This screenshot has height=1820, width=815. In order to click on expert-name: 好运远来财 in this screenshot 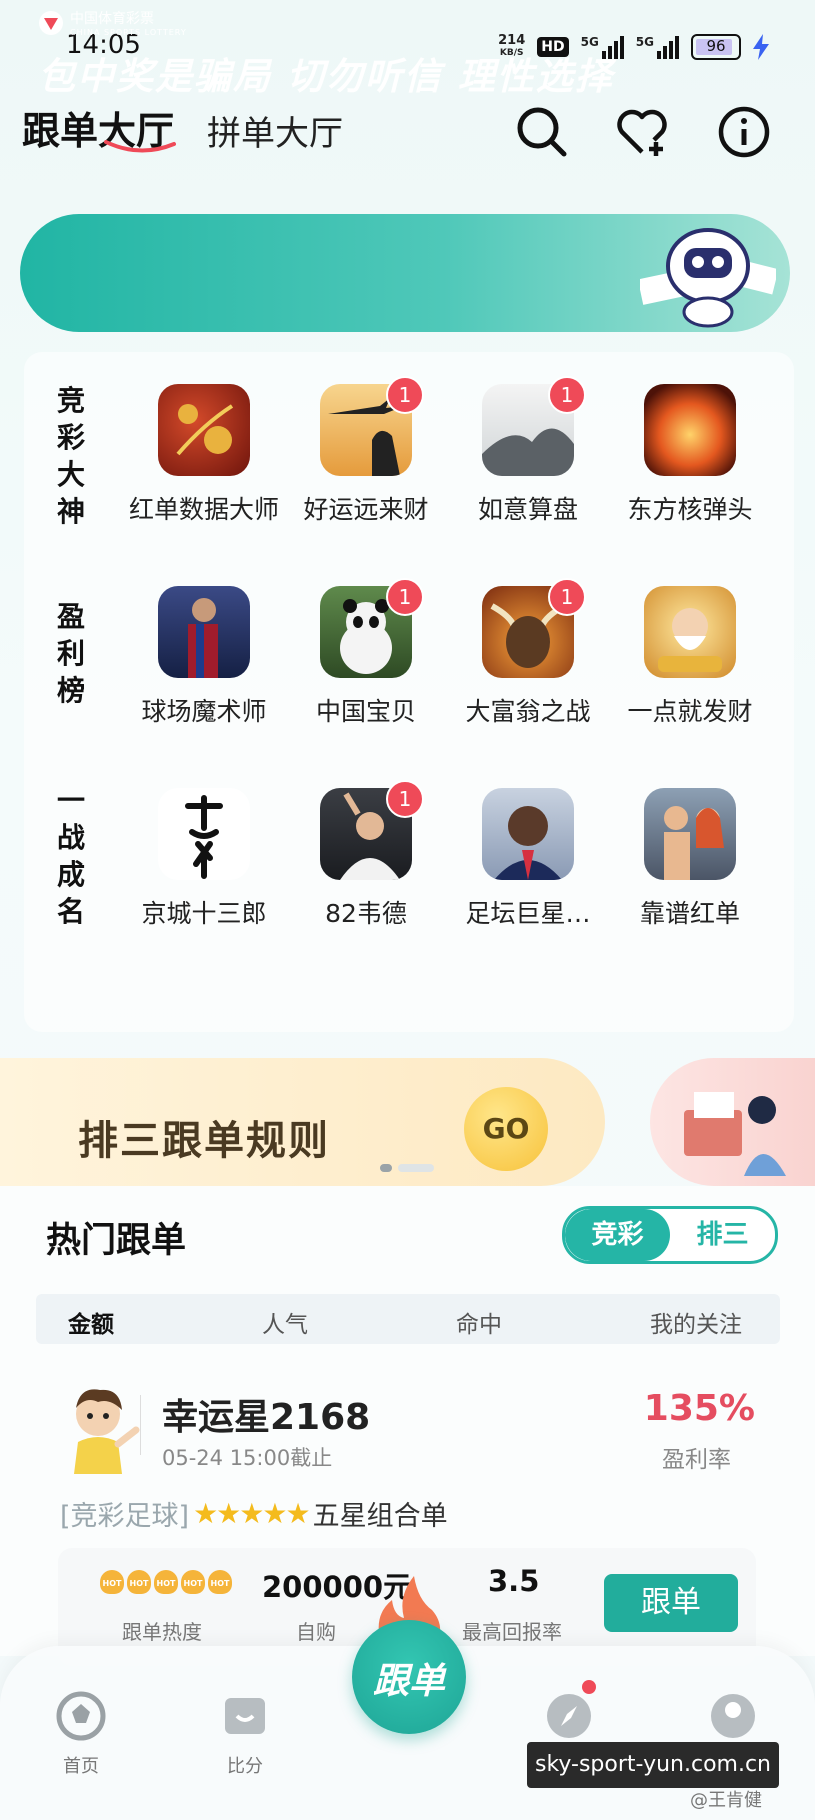, I will do `click(366, 509)`.